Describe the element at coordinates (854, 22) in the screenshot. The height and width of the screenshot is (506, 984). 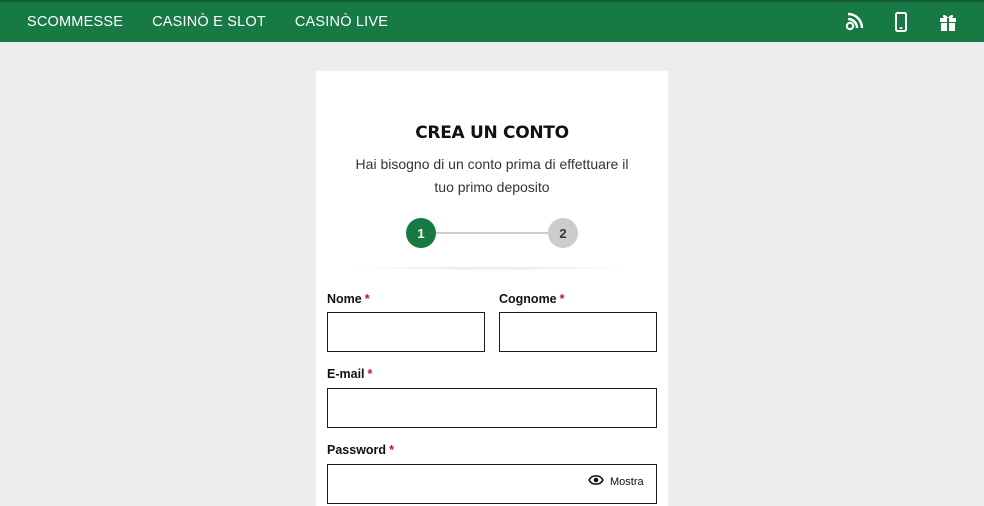
I see `rss-icon` at that location.